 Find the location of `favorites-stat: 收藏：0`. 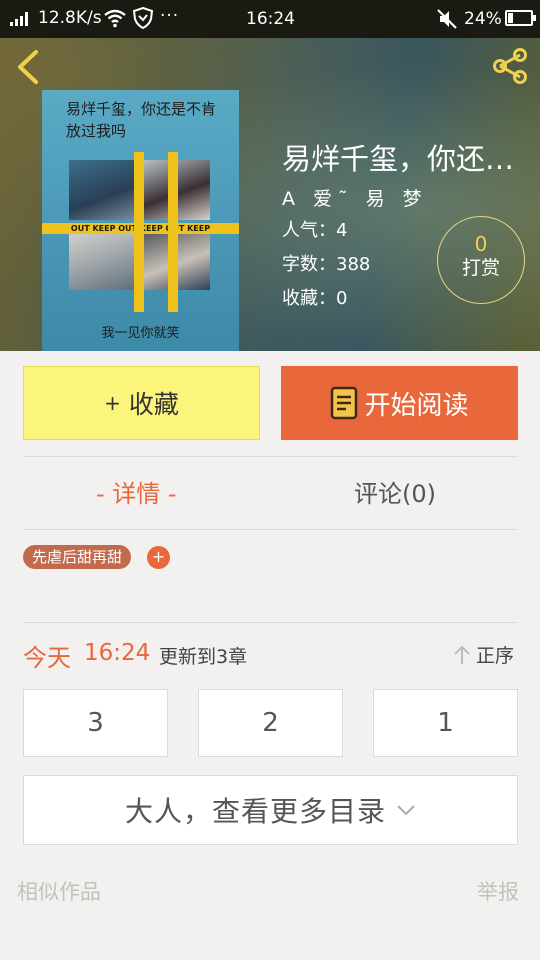

favorites-stat: 收藏：0 is located at coordinates (314, 297).